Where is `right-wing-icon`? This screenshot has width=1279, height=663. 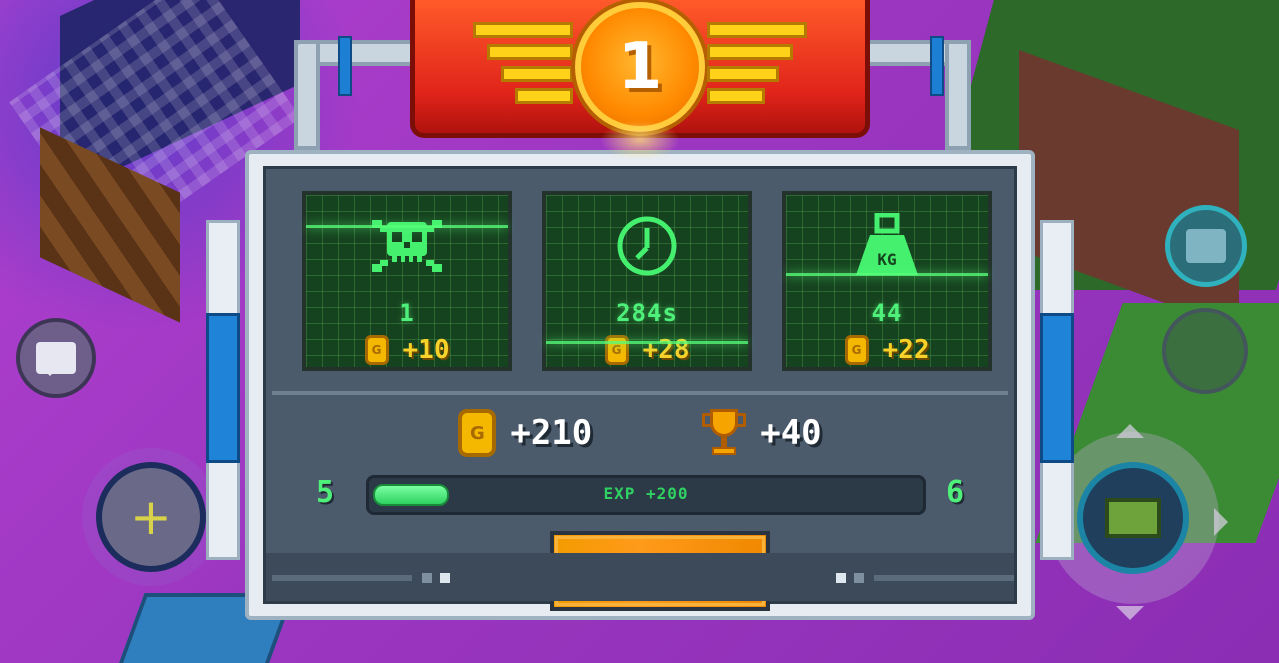
right-wing-icon is located at coordinates (747, 67).